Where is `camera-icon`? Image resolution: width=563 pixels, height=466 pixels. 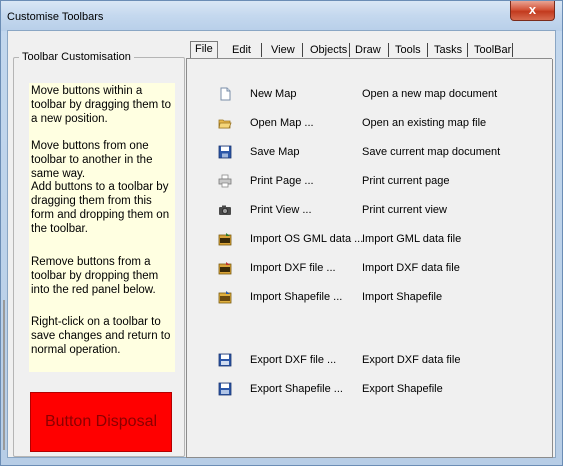
camera-icon is located at coordinates (225, 210).